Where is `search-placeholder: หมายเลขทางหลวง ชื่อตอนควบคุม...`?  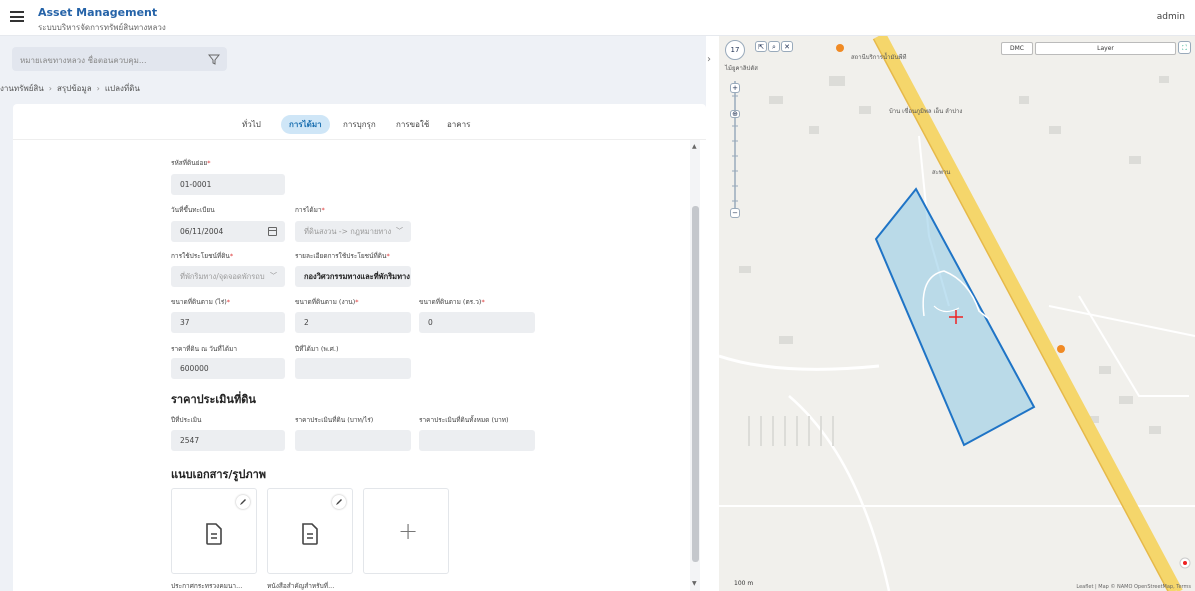
search-placeholder: หมายเลขทางหลวง ชื่อตอนควบคุม... is located at coordinates (83, 60).